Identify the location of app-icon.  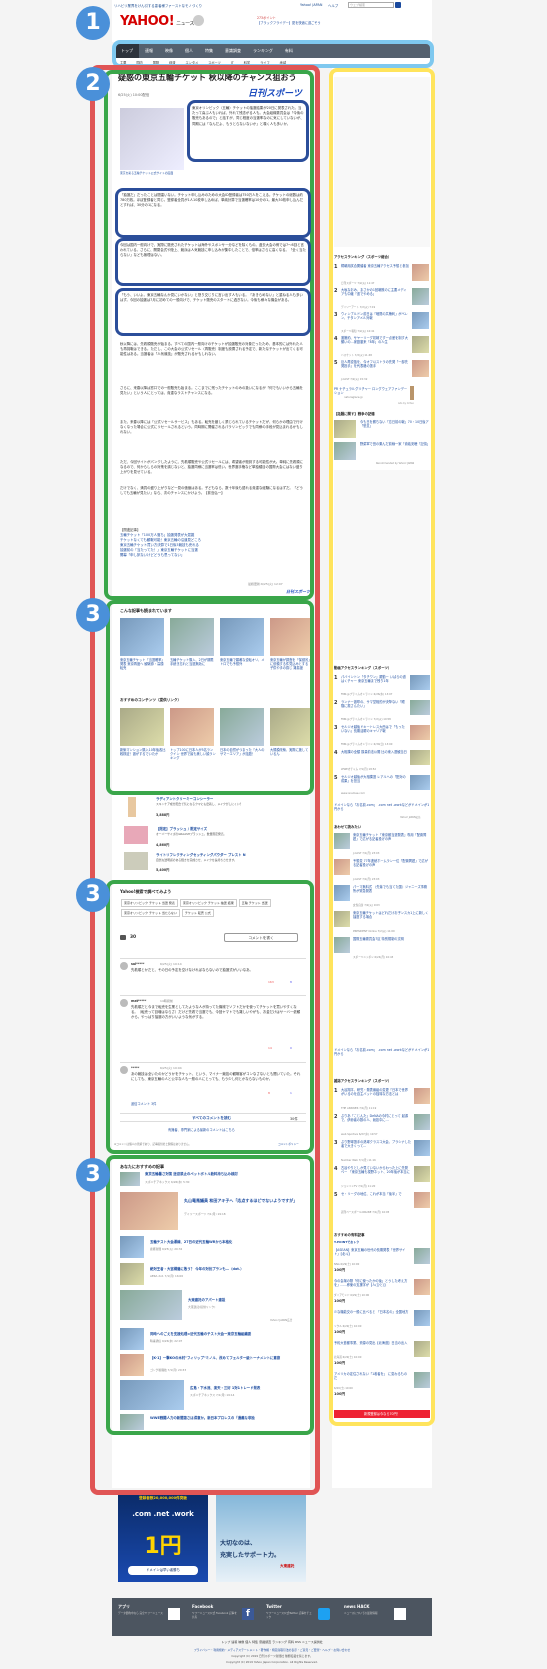
(174, 1614).